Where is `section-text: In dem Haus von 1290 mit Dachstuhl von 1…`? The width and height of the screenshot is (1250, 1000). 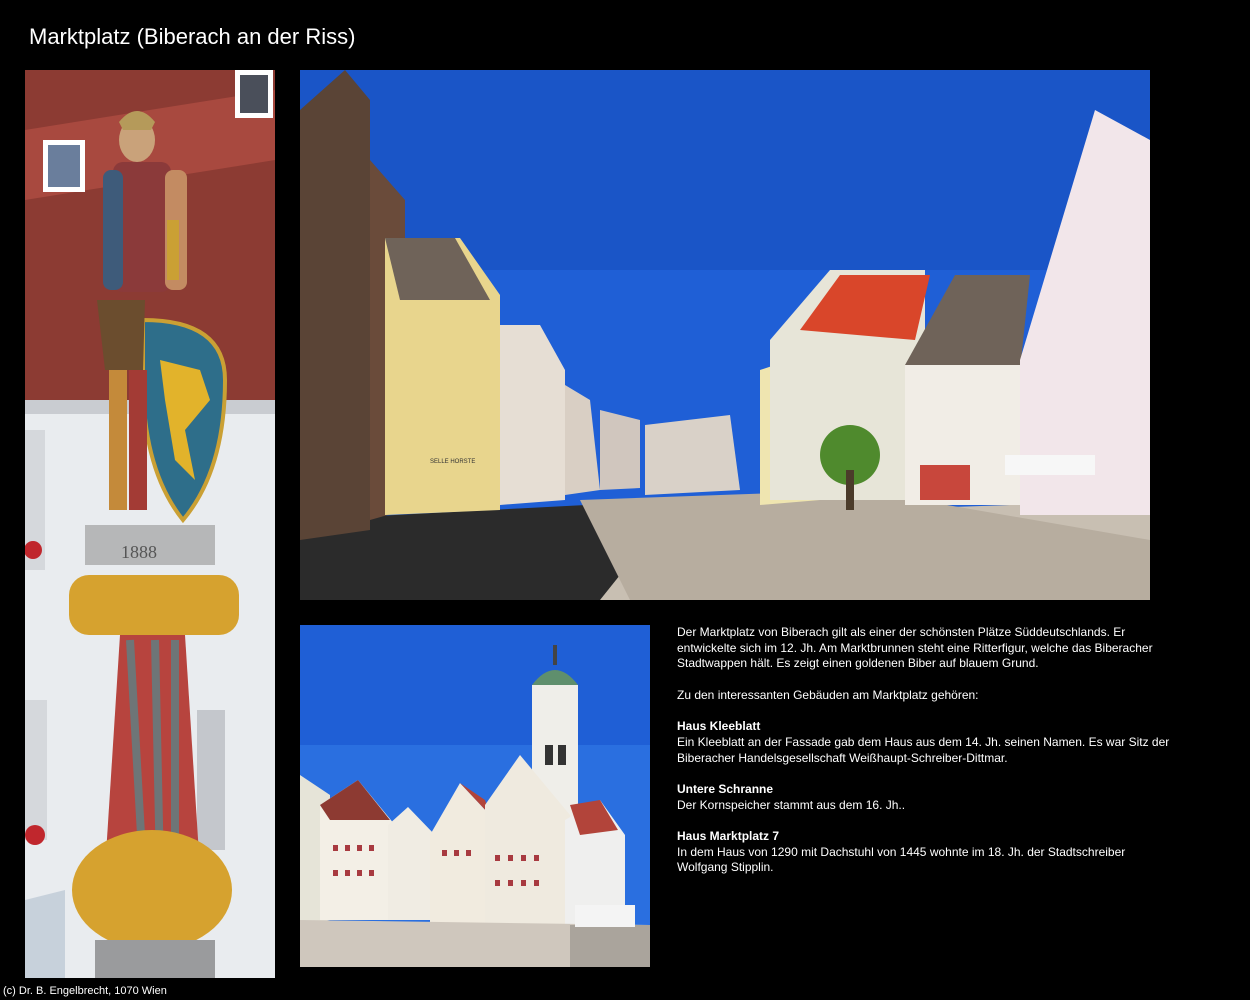
section-text: In dem Haus von 1290 mit Dachstuhl von 1… is located at coordinates (901, 859).